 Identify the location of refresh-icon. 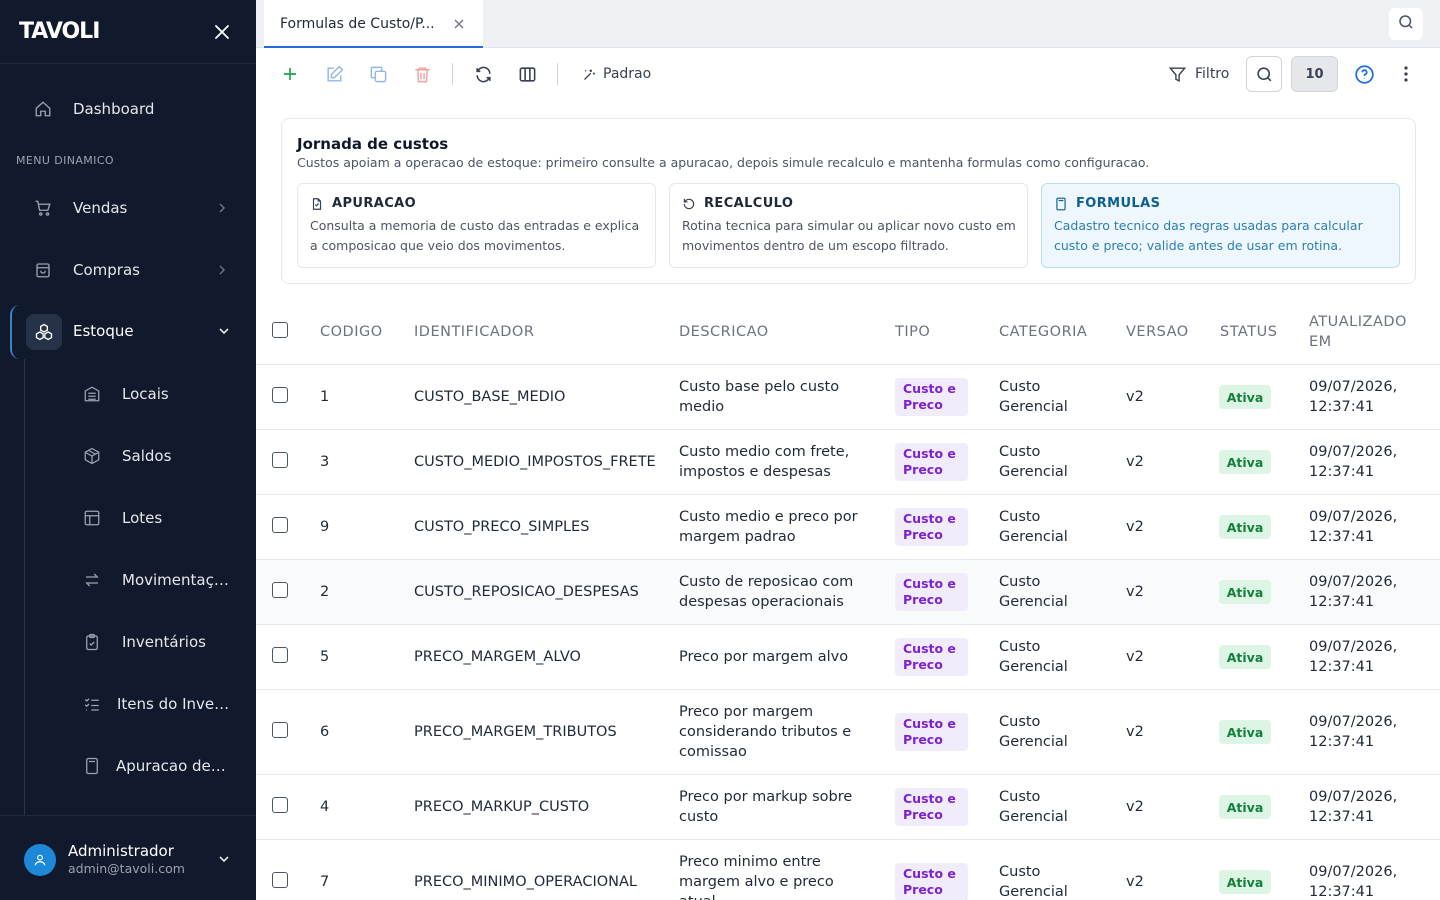
(483, 74).